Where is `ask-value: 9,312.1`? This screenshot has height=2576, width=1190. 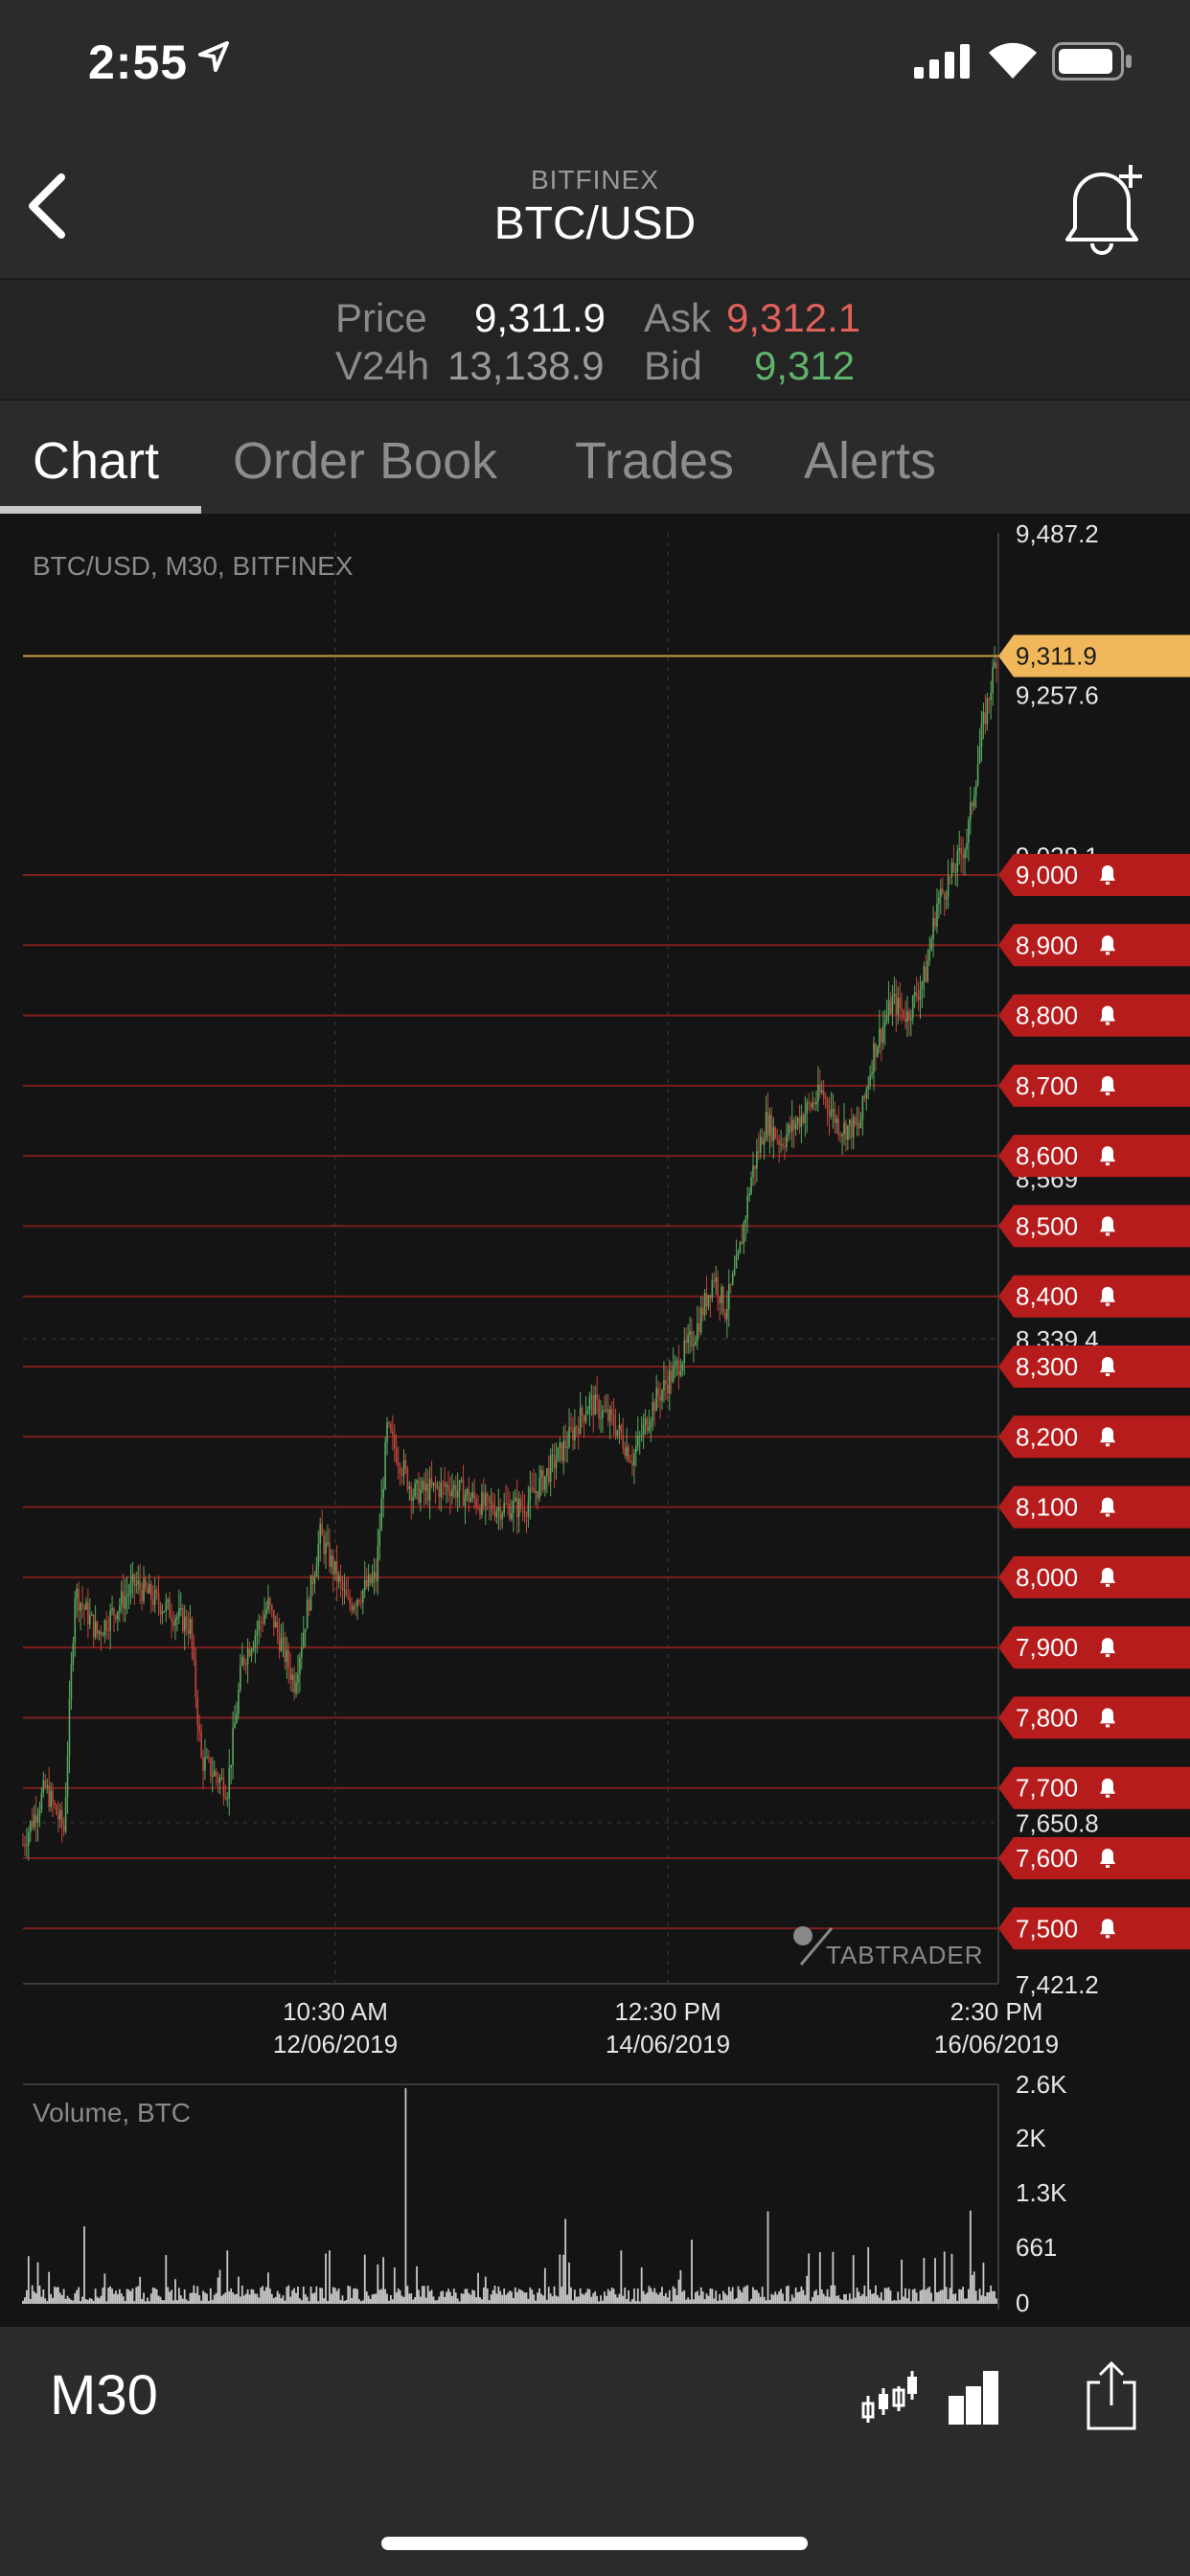
ask-value: 9,312.1 is located at coordinates (794, 317).